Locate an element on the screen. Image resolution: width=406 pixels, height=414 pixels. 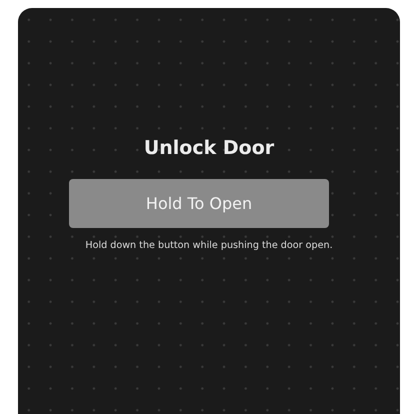
title: Unlock Door is located at coordinates (209, 148).